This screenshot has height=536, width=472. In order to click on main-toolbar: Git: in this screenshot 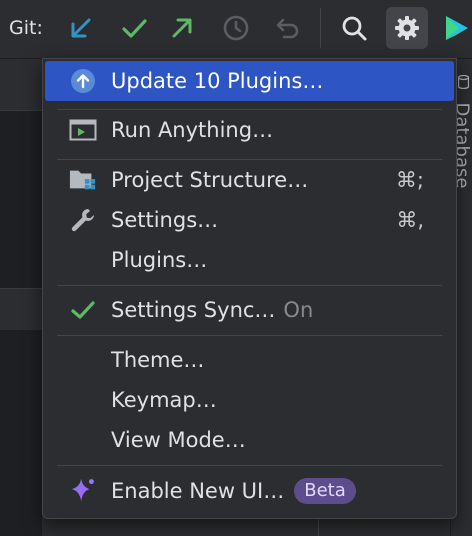, I will do `click(236, 29)`.